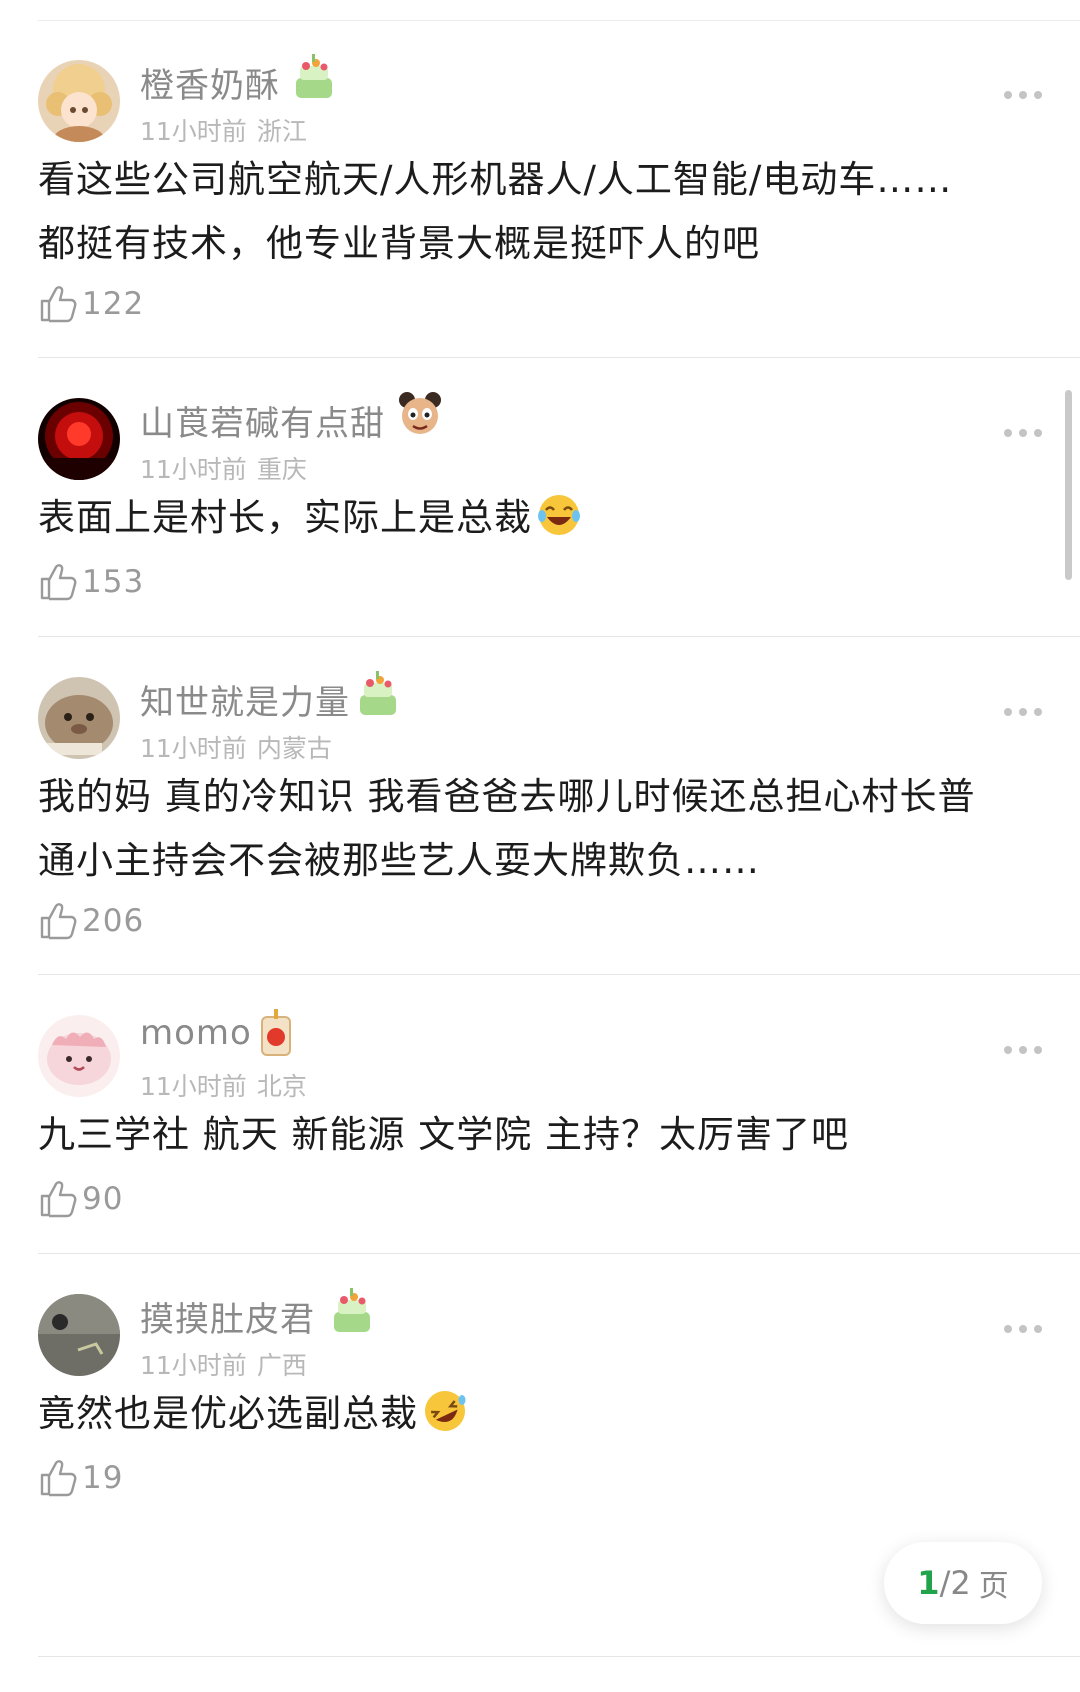 The image size is (1080, 1692). Describe the element at coordinates (113, 582) in the screenshot. I see `like-count: 153` at that location.